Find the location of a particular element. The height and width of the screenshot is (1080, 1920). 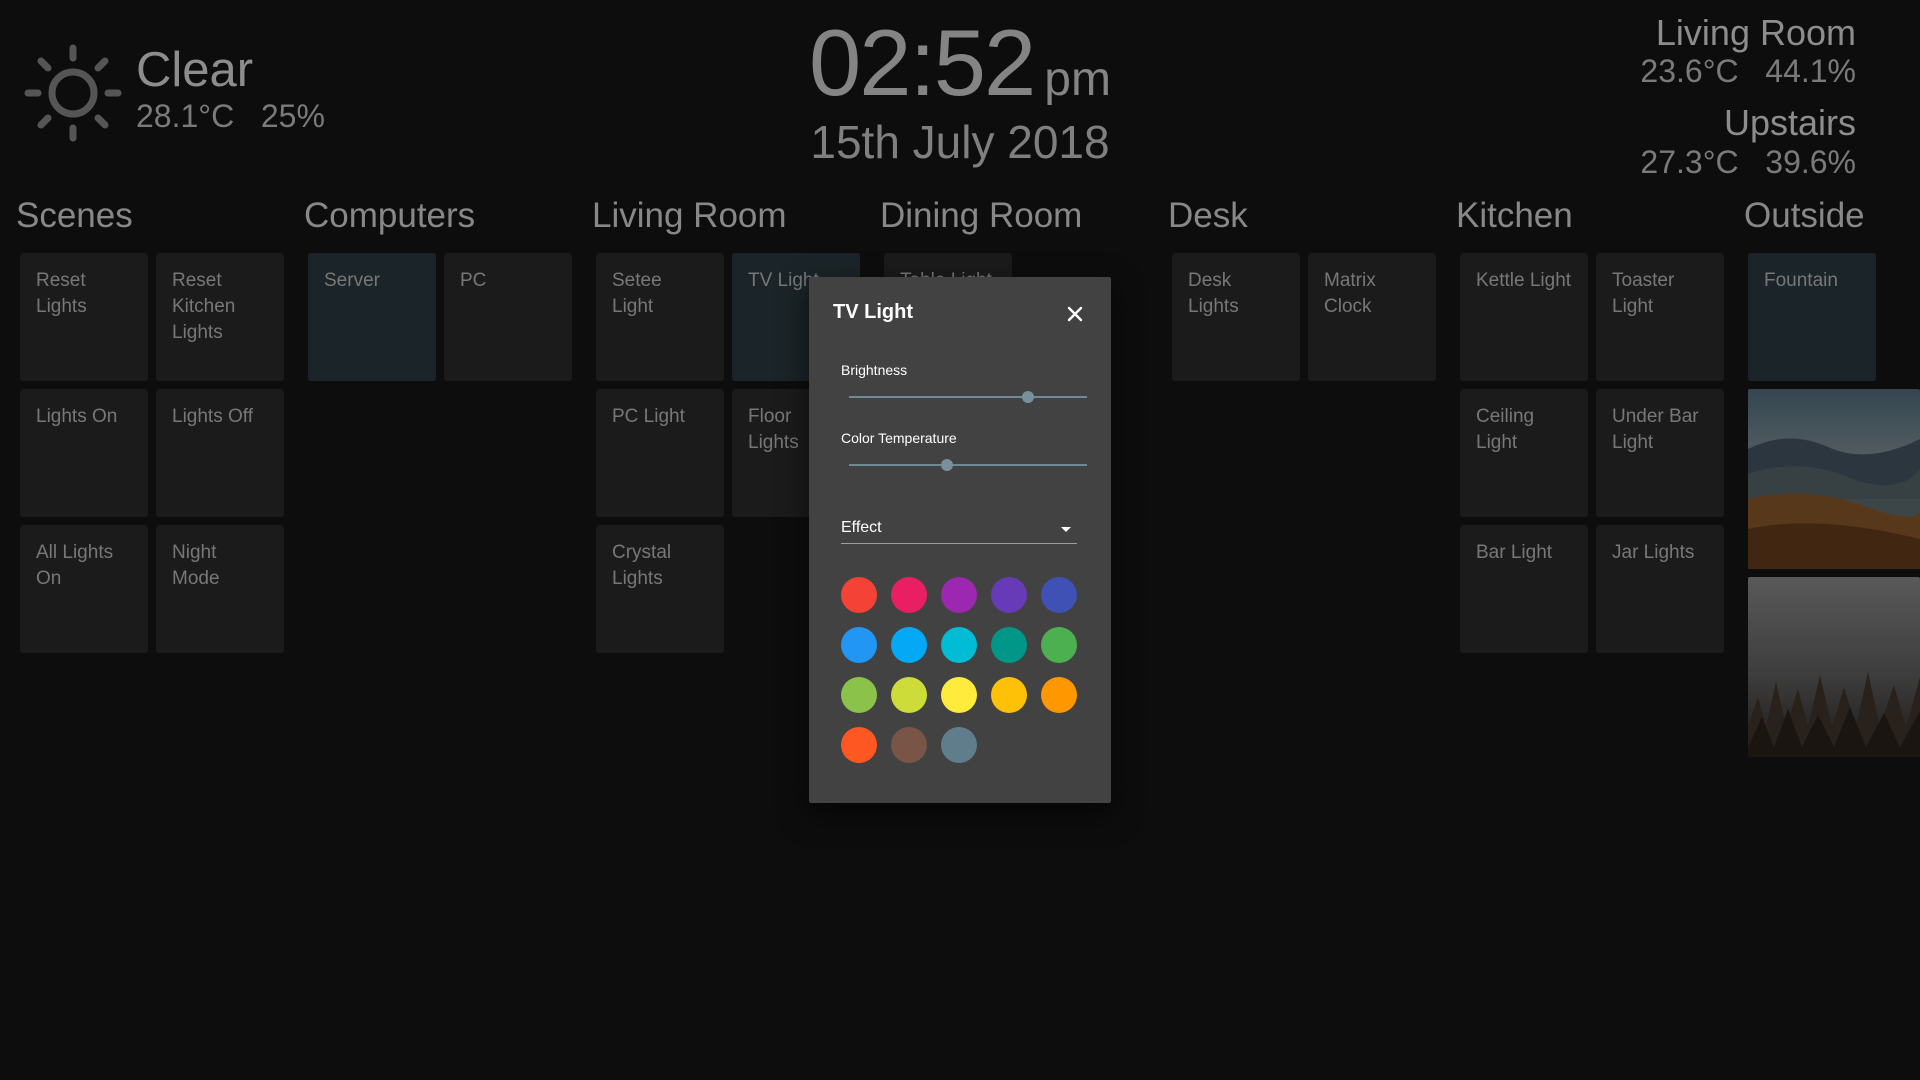

brightness-slider is located at coordinates (968, 397).